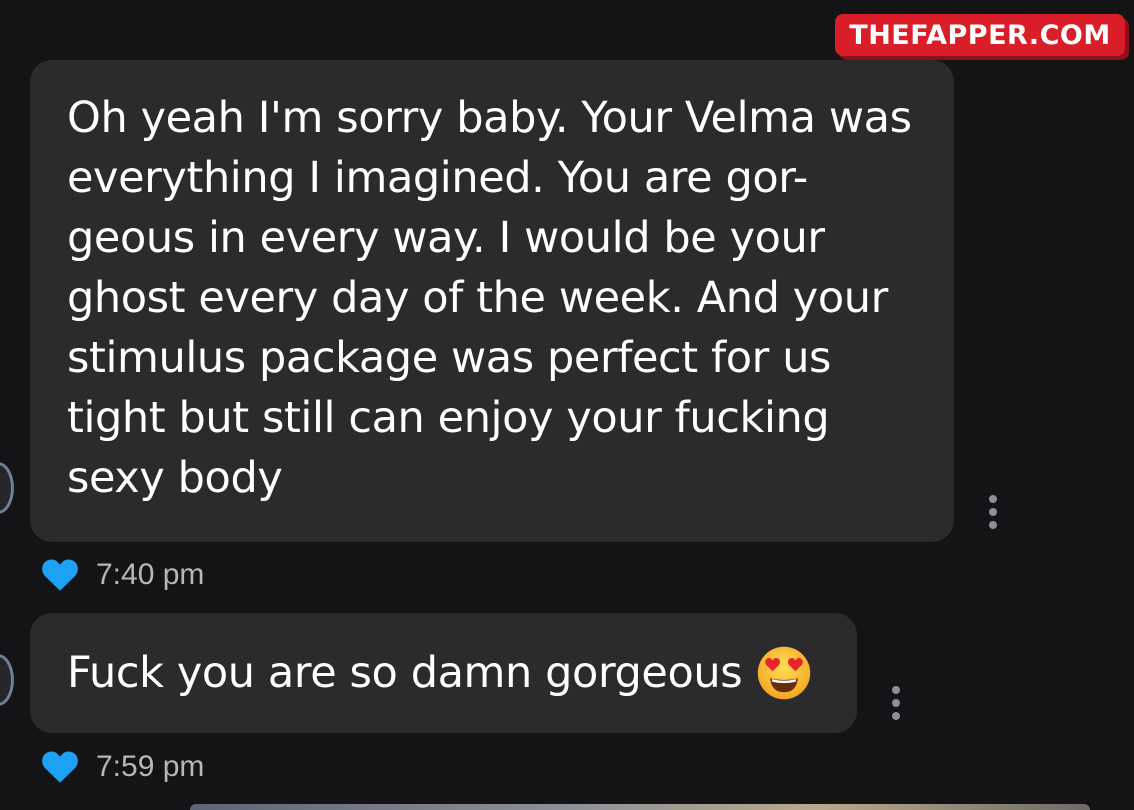  Describe the element at coordinates (784, 673) in the screenshot. I see `heart-eyes-emoji-icon` at that location.